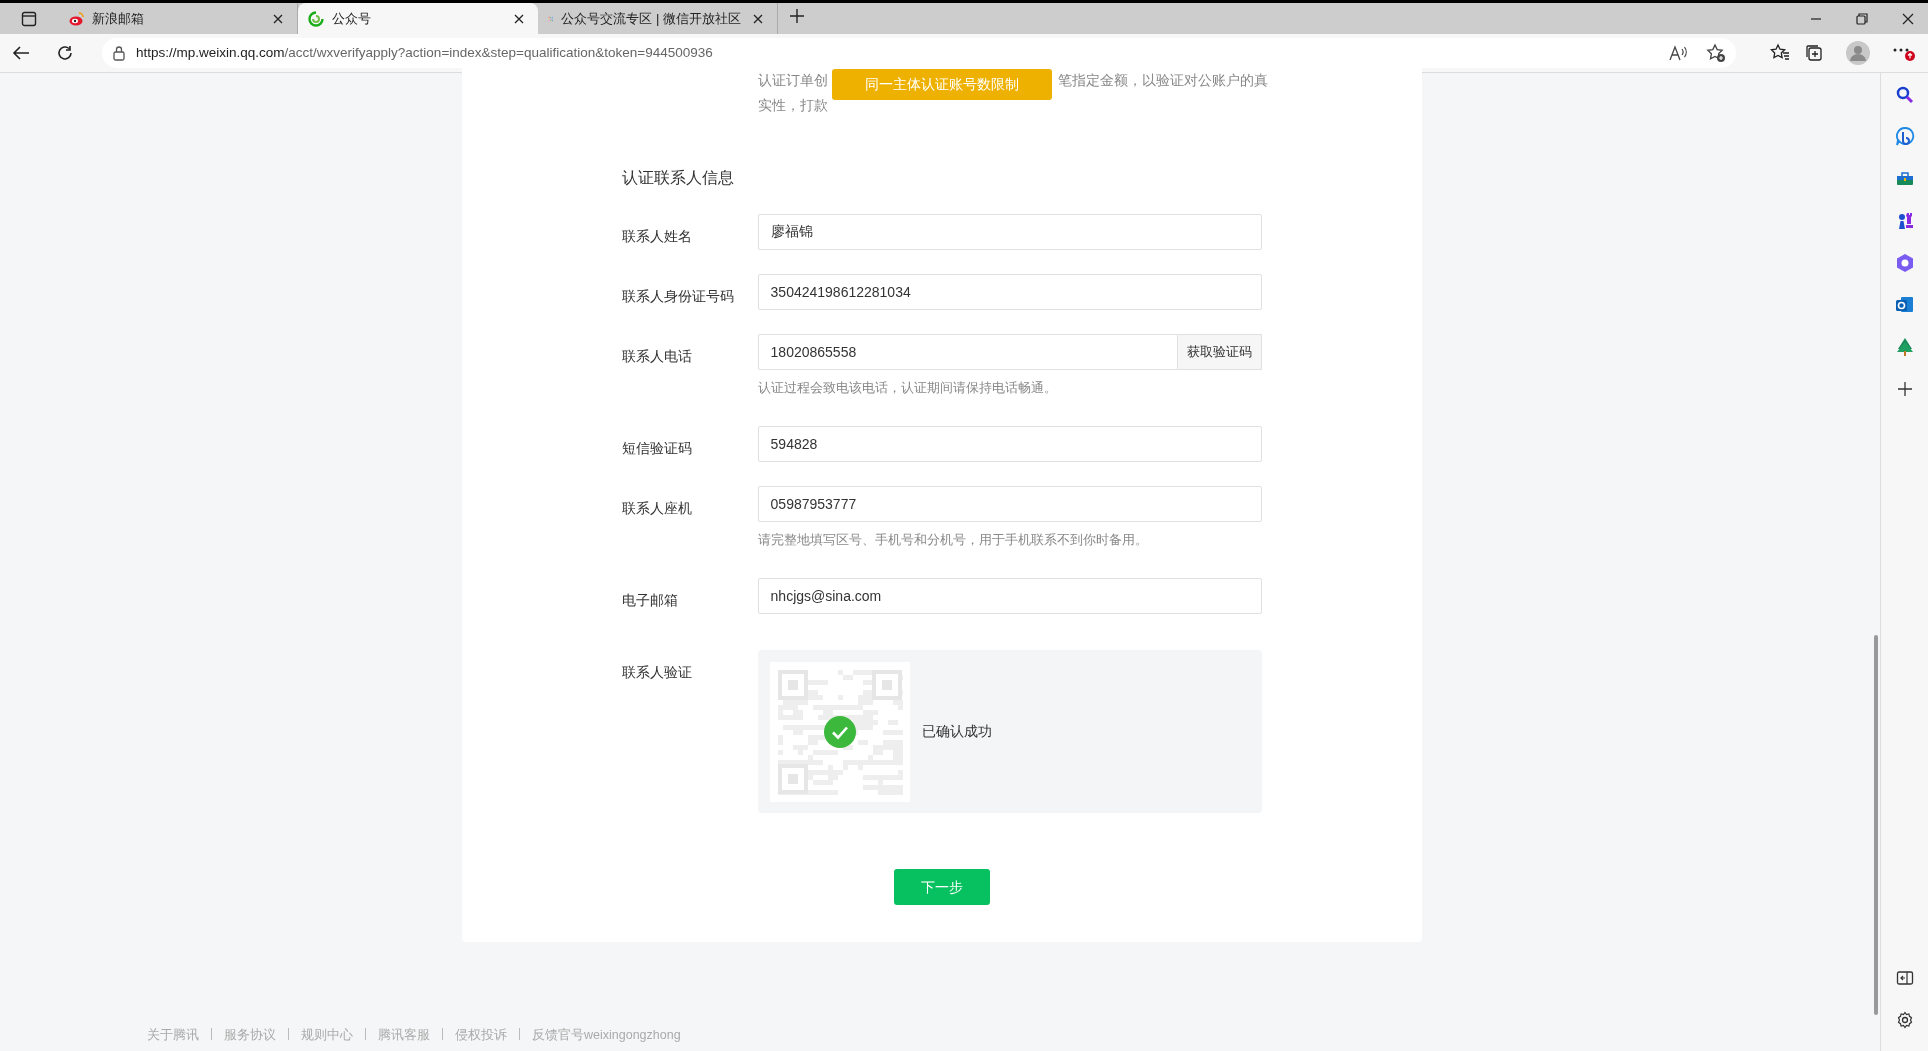 The width and height of the screenshot is (1928, 1051). Describe the element at coordinates (1009, 596) in the screenshot. I see `input-field: nhcjgs@sina.com` at that location.